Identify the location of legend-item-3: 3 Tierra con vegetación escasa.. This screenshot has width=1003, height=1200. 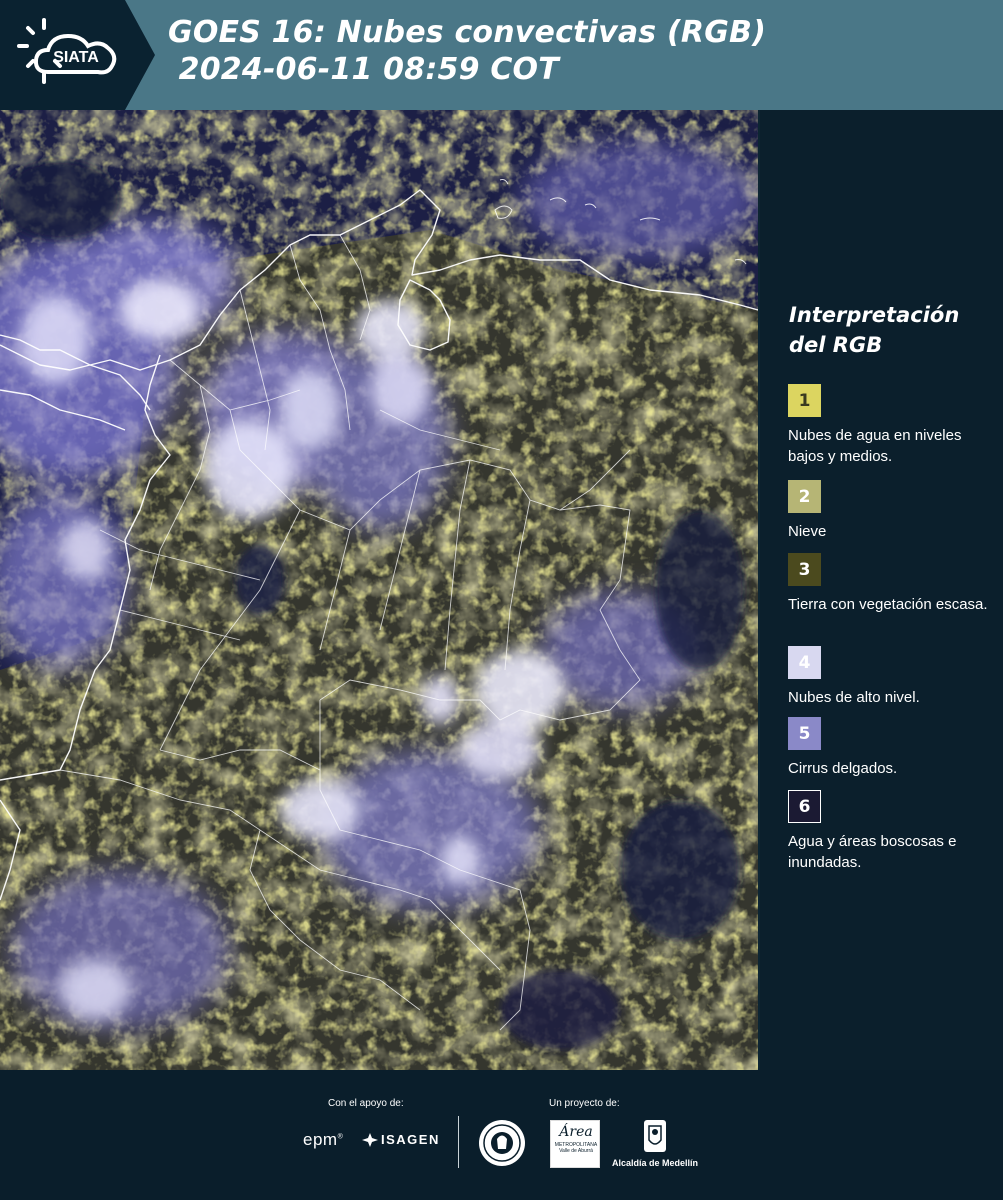
(894, 584).